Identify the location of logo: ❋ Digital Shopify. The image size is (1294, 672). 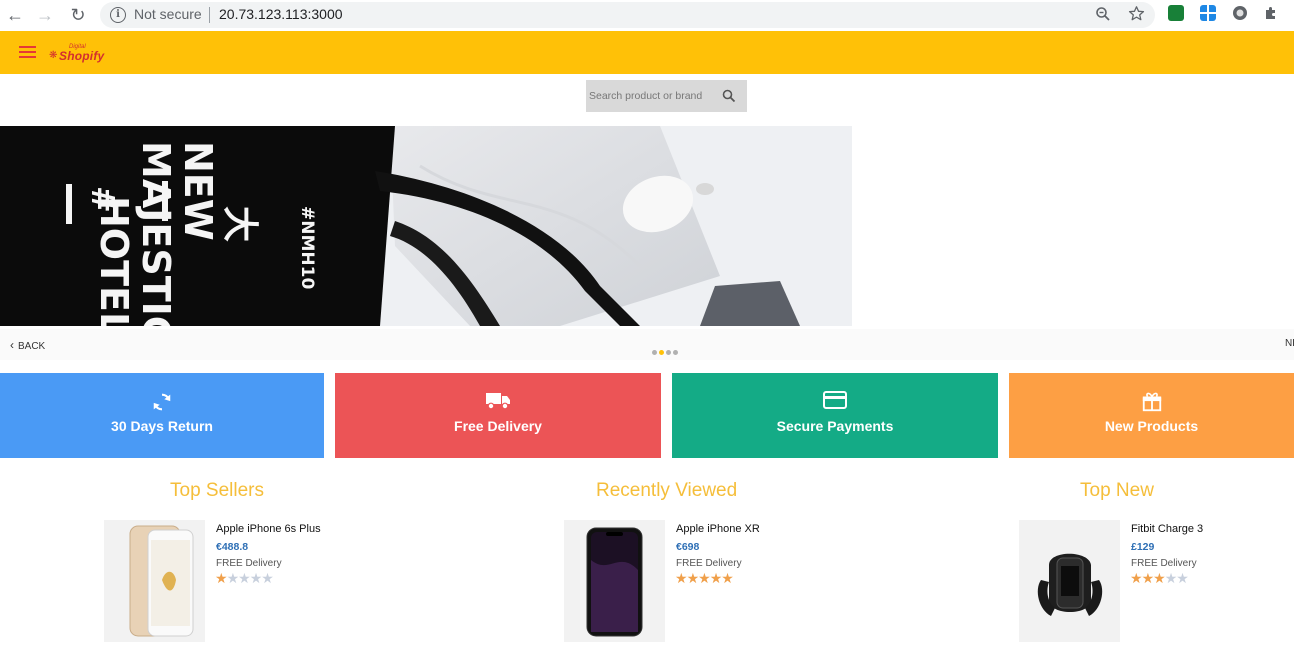
(84, 53).